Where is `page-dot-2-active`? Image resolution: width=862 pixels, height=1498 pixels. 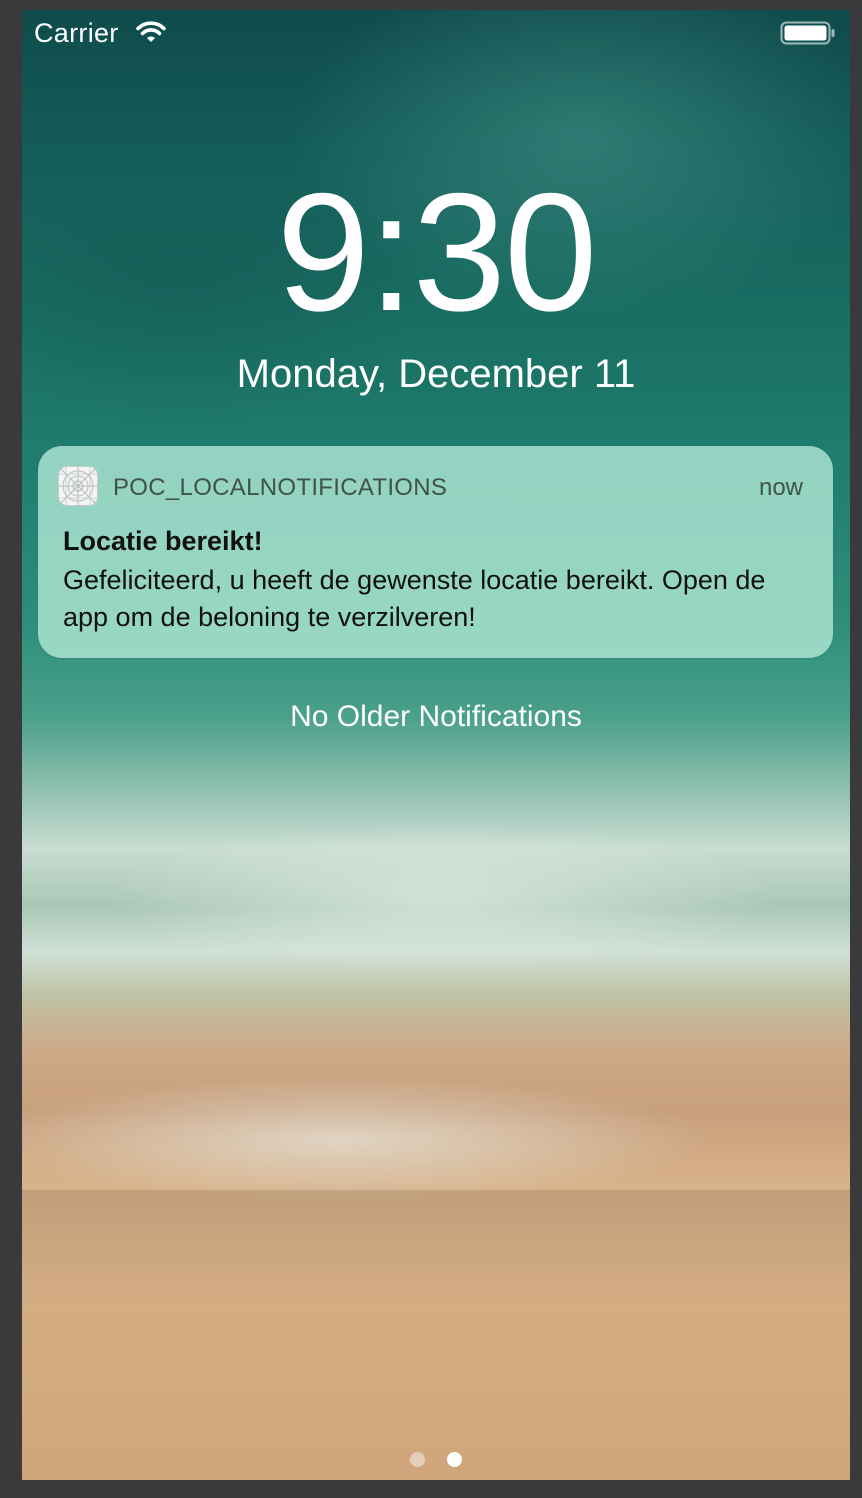 page-dot-2-active is located at coordinates (455, 1459).